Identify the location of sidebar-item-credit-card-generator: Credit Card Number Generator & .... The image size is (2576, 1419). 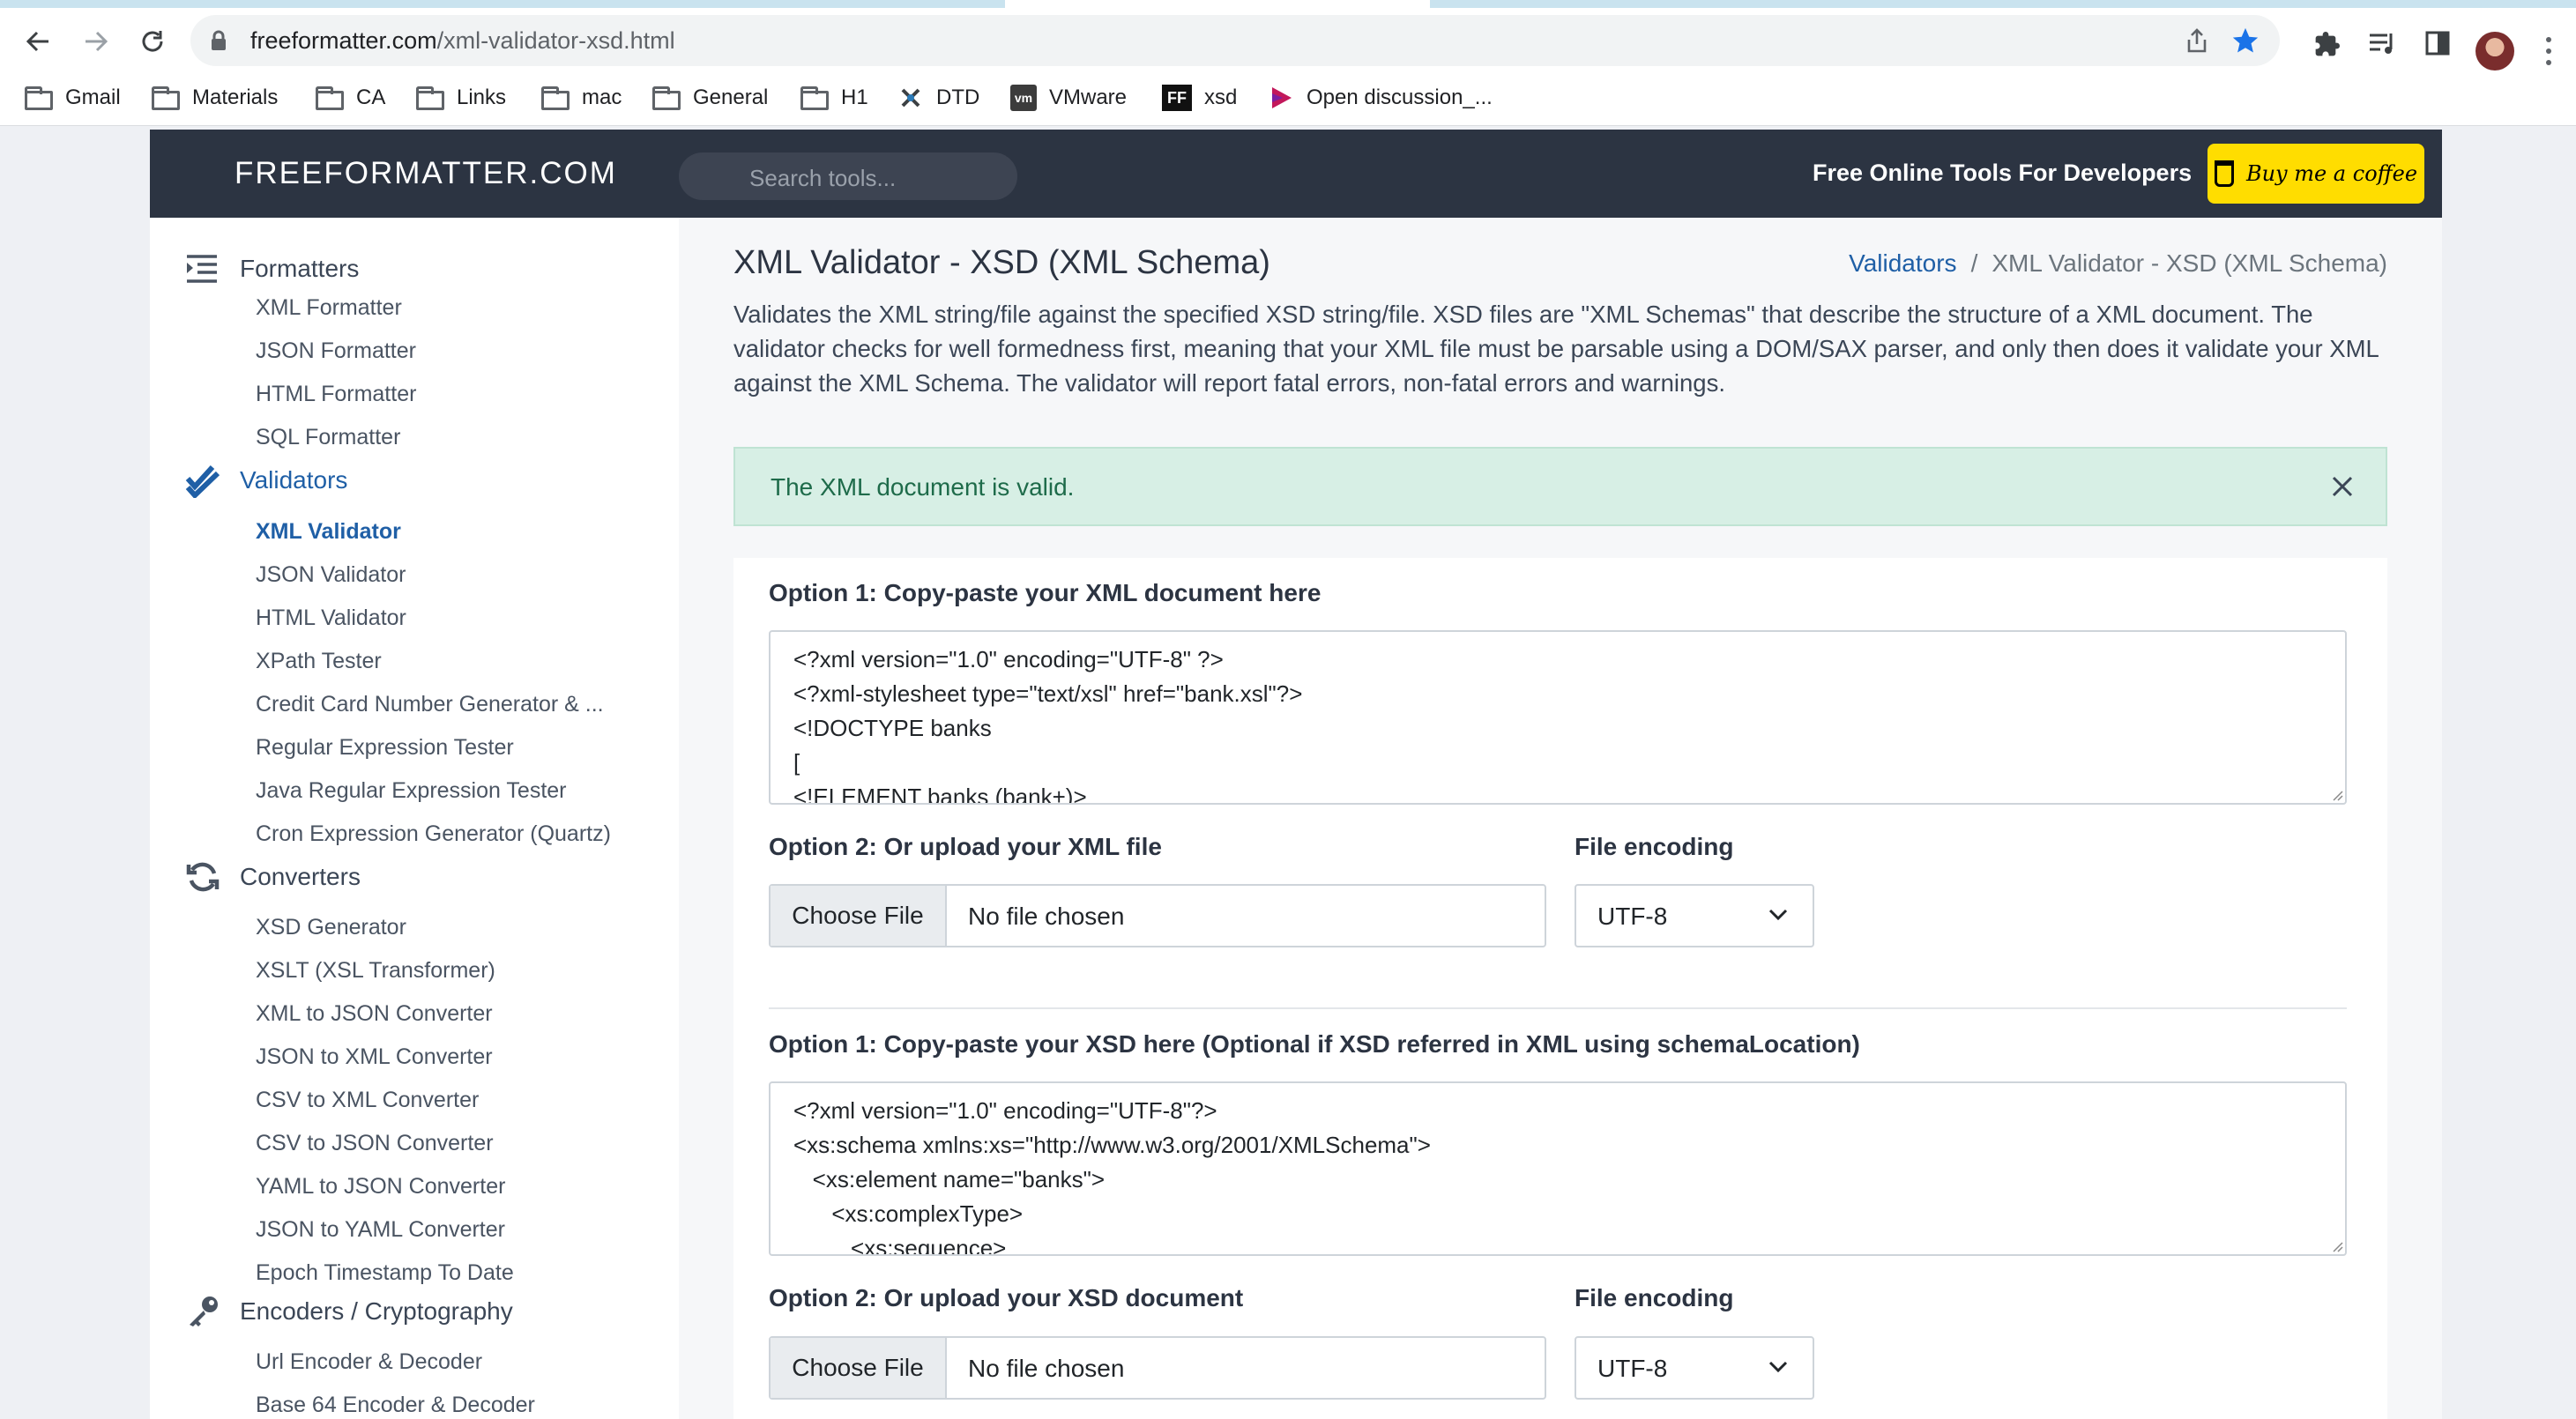
(430, 704).